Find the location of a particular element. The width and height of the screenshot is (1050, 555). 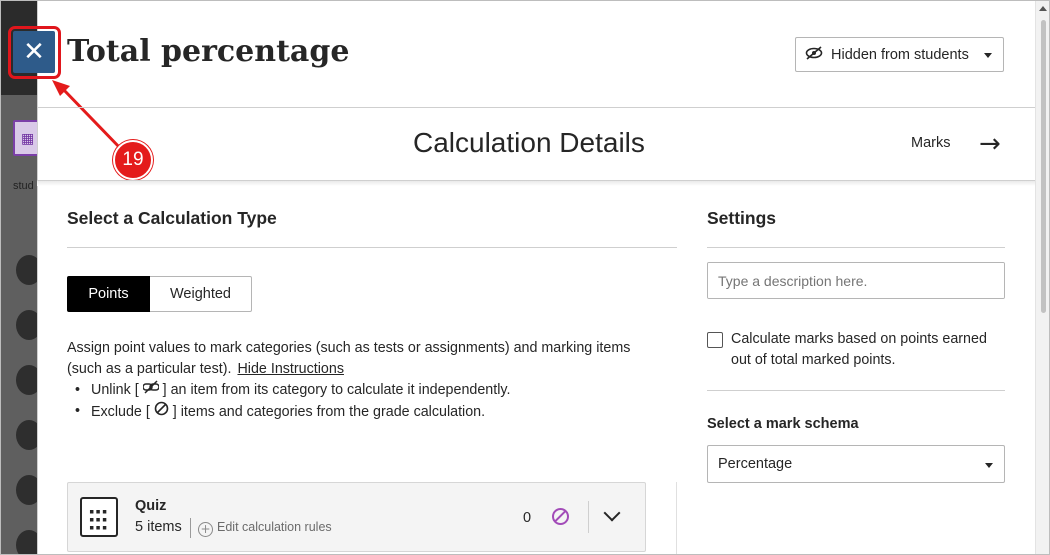

arrow-right-icon: → is located at coordinates (990, 144).